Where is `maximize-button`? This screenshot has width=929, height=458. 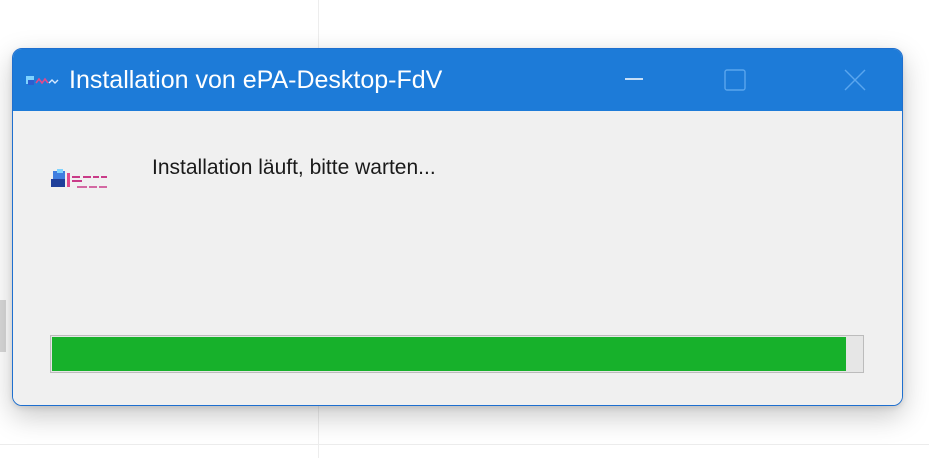 maximize-button is located at coordinates (739, 80).